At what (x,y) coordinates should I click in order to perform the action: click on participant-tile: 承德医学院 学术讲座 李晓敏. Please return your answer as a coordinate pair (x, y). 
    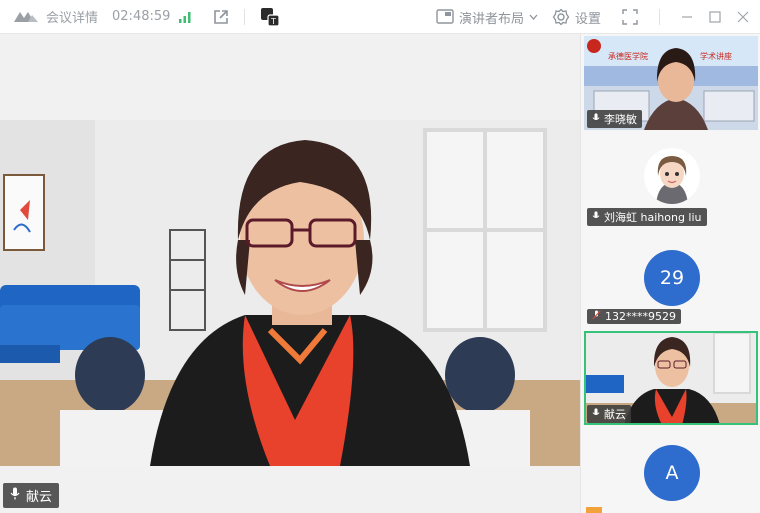
    Looking at the image, I should click on (671, 83).